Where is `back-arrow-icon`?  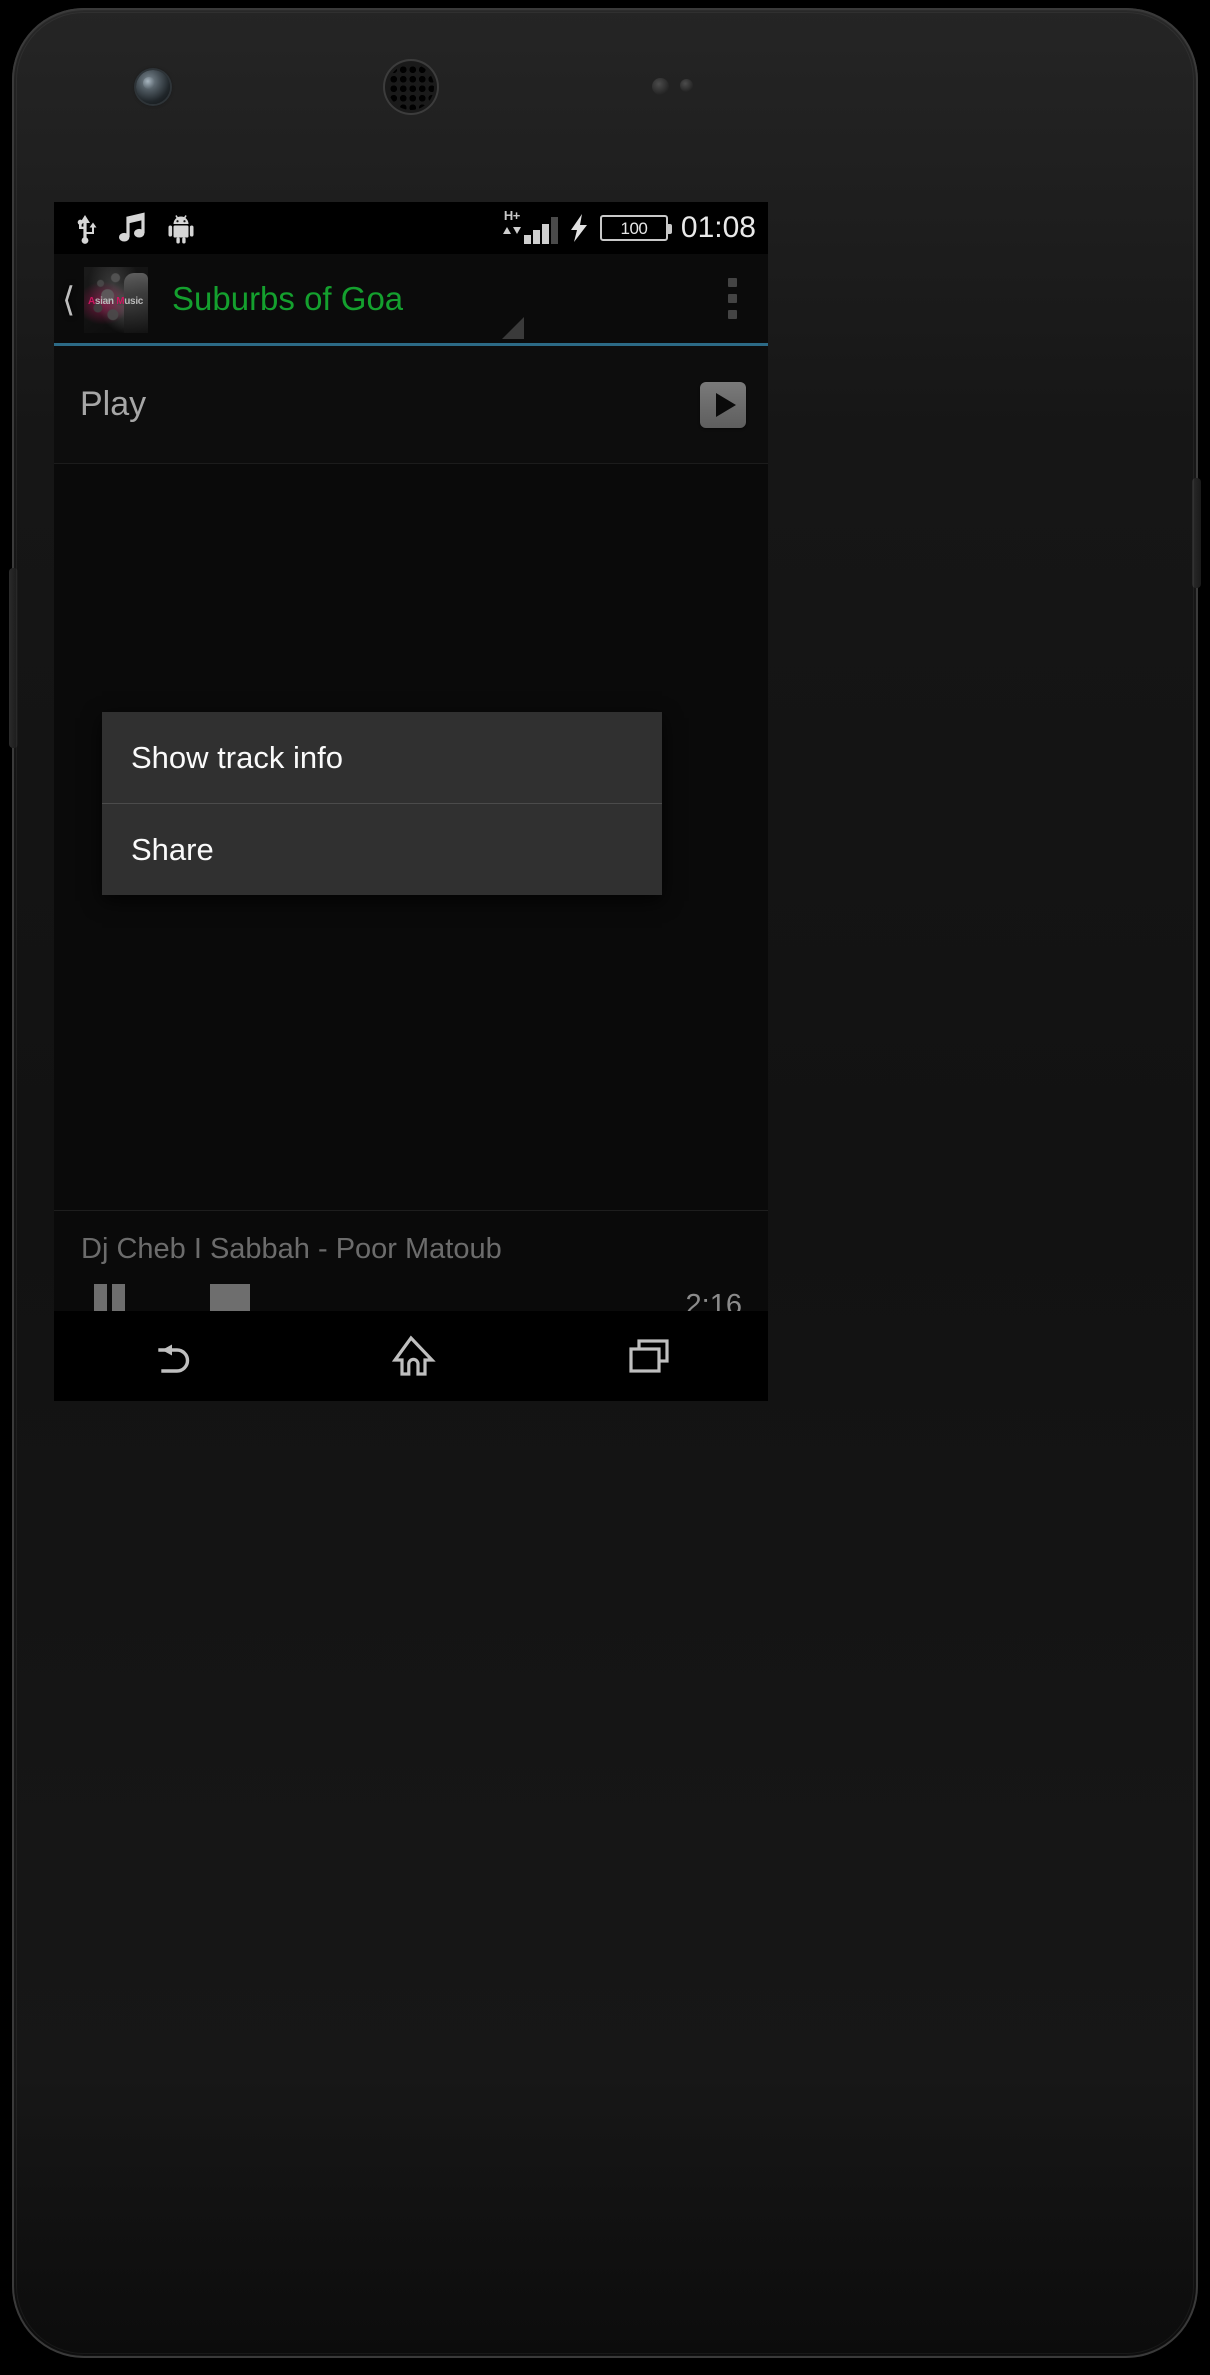
back-arrow-icon is located at coordinates (174, 1358).